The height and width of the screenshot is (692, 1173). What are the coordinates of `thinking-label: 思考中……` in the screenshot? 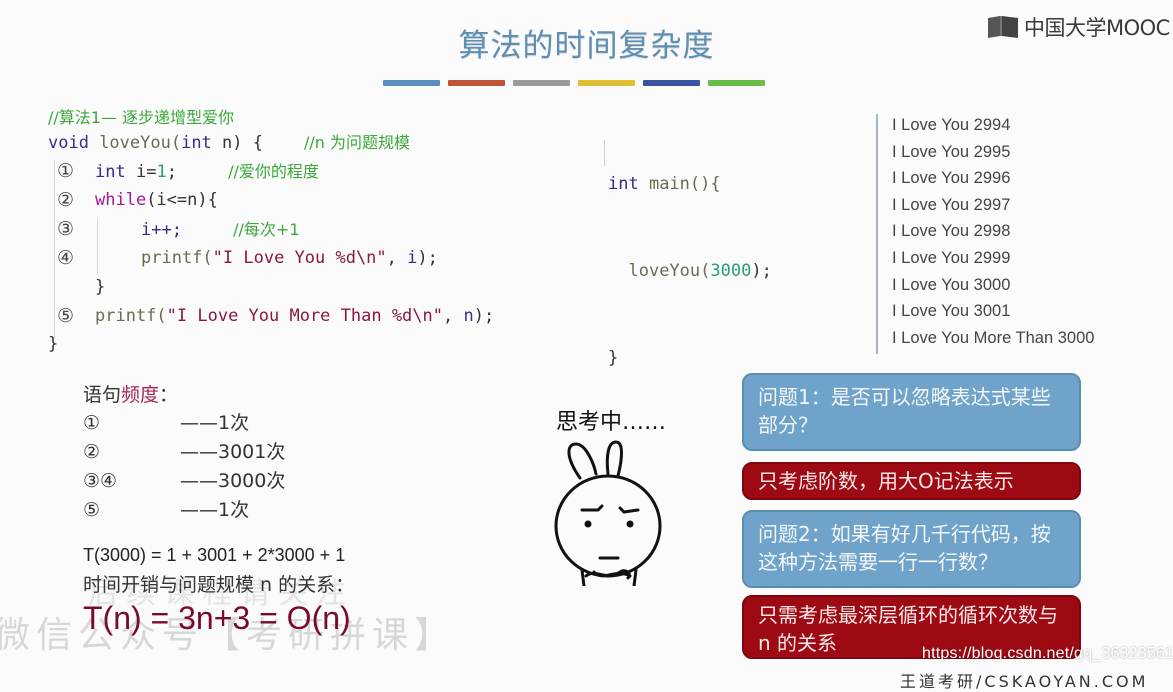 It's located at (611, 422).